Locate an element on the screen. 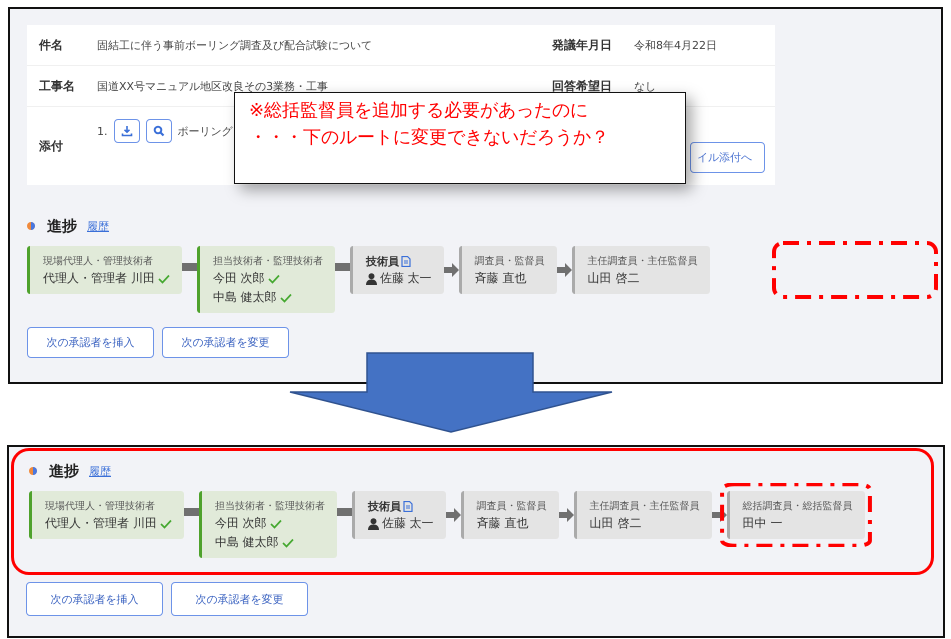  download-button is located at coordinates (127, 131).